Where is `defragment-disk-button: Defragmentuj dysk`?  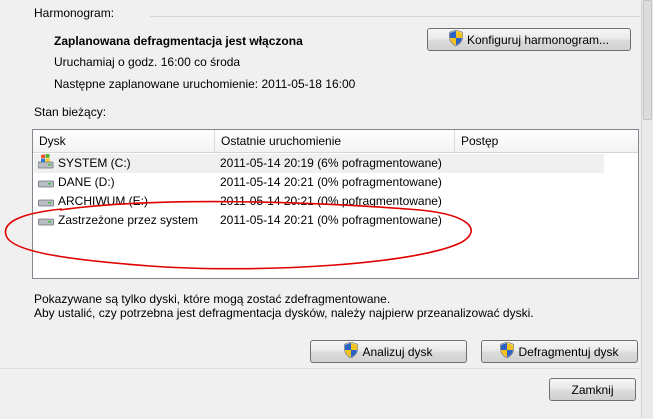 defragment-disk-button: Defragmentuj dysk is located at coordinates (559, 351).